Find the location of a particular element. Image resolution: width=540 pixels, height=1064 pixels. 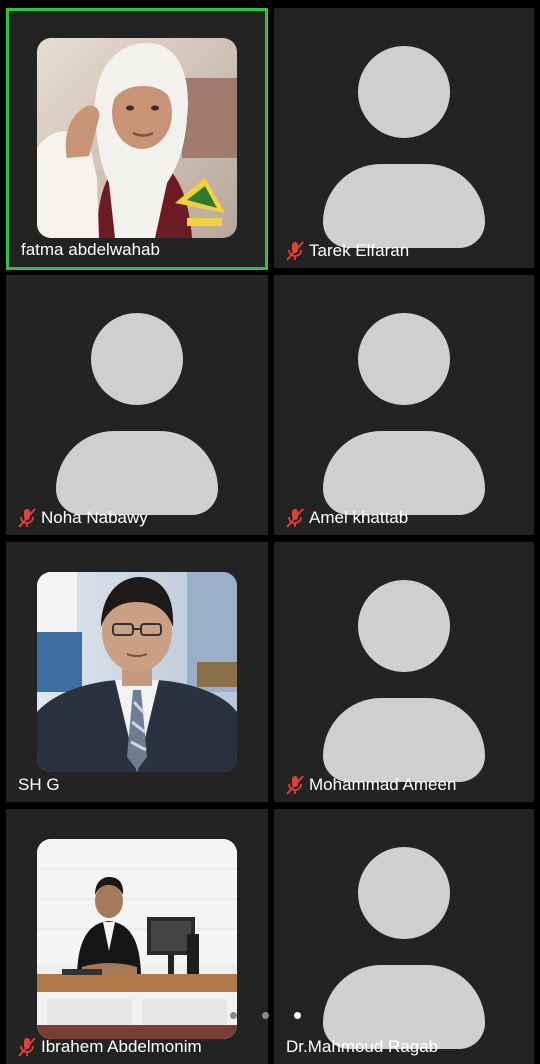

participant-name: Mohammad Ameen is located at coordinates (383, 784).